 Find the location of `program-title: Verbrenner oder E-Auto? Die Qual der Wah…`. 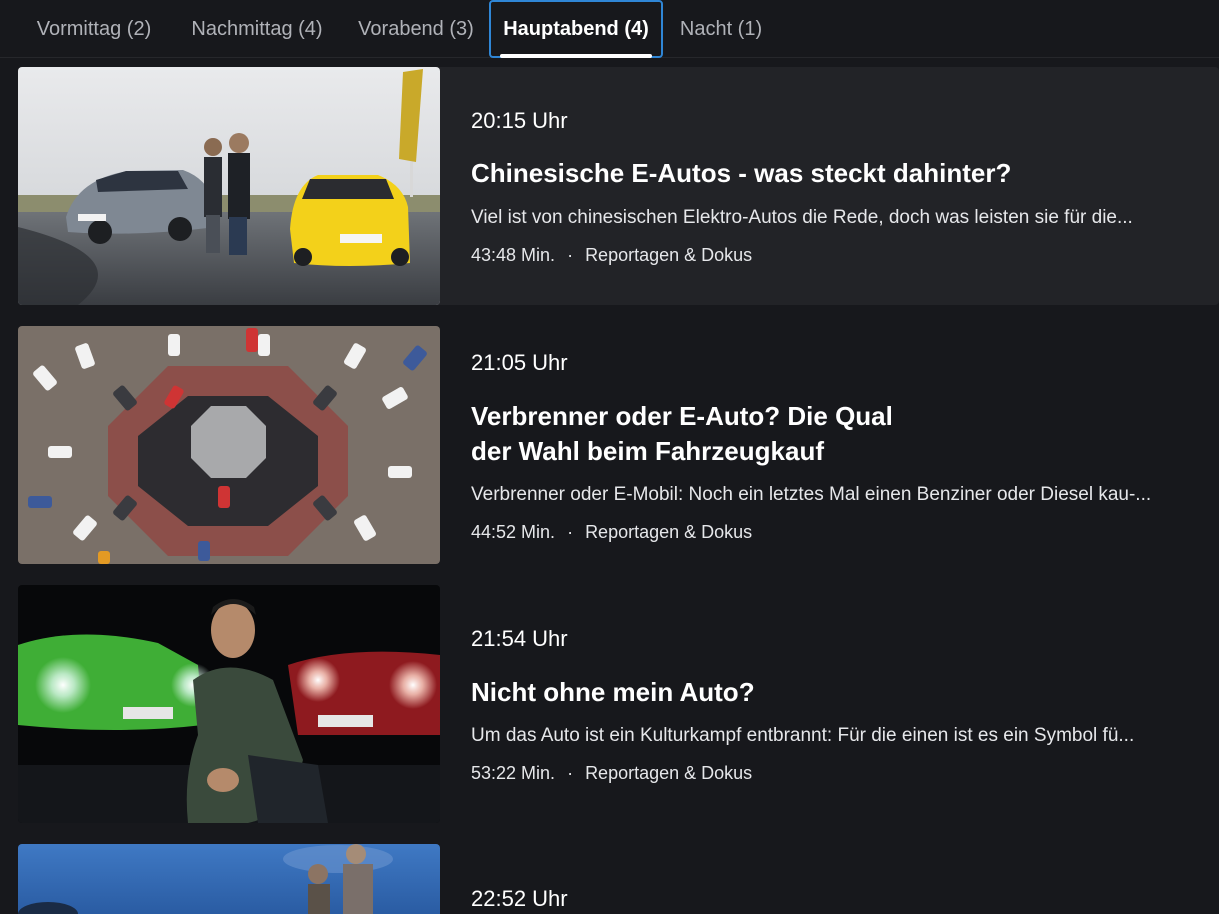

program-title: Verbrenner oder E-Auto? Die Qual der Wah… is located at coordinates (691, 434).